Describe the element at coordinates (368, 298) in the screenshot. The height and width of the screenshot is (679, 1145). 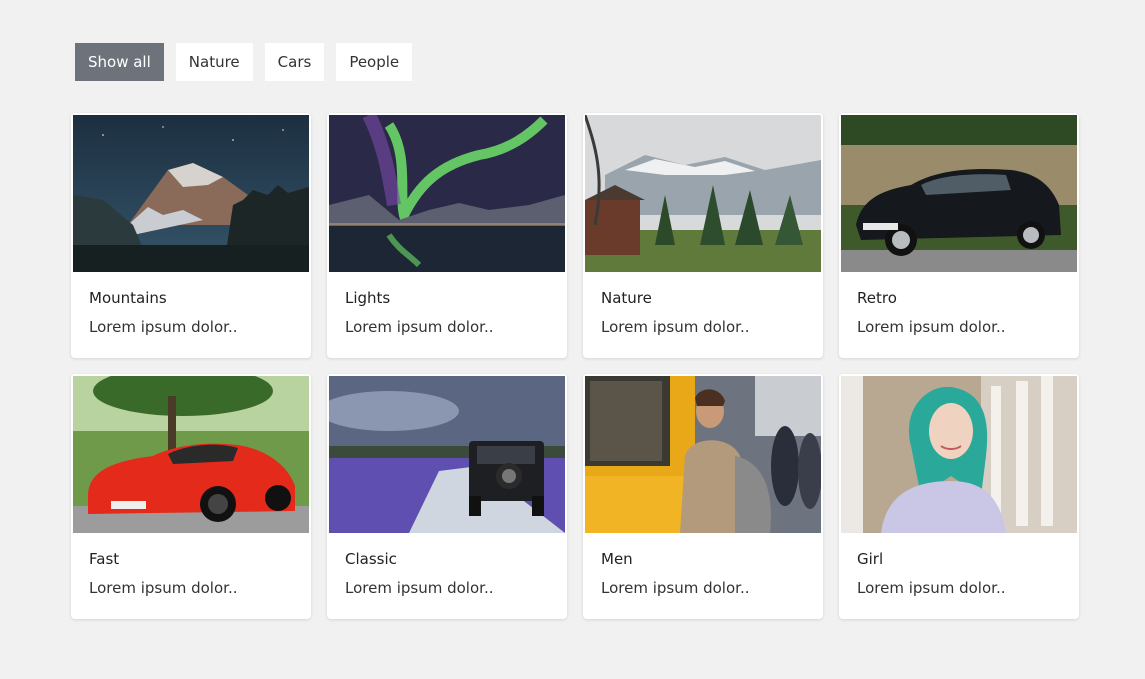
I see `card-title: Lights` at that location.